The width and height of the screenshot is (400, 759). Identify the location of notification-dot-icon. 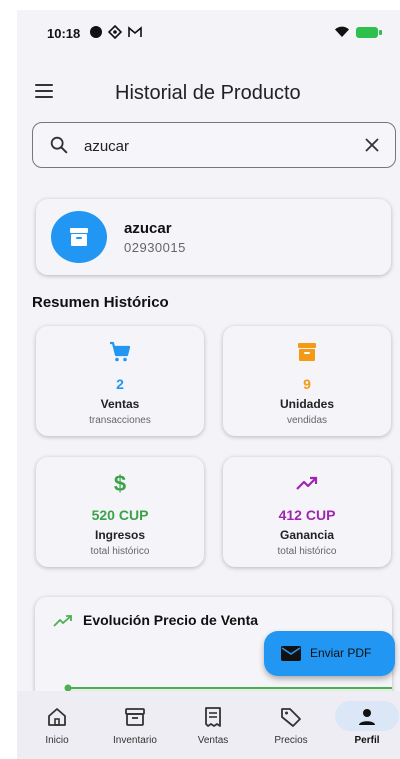
(96, 32).